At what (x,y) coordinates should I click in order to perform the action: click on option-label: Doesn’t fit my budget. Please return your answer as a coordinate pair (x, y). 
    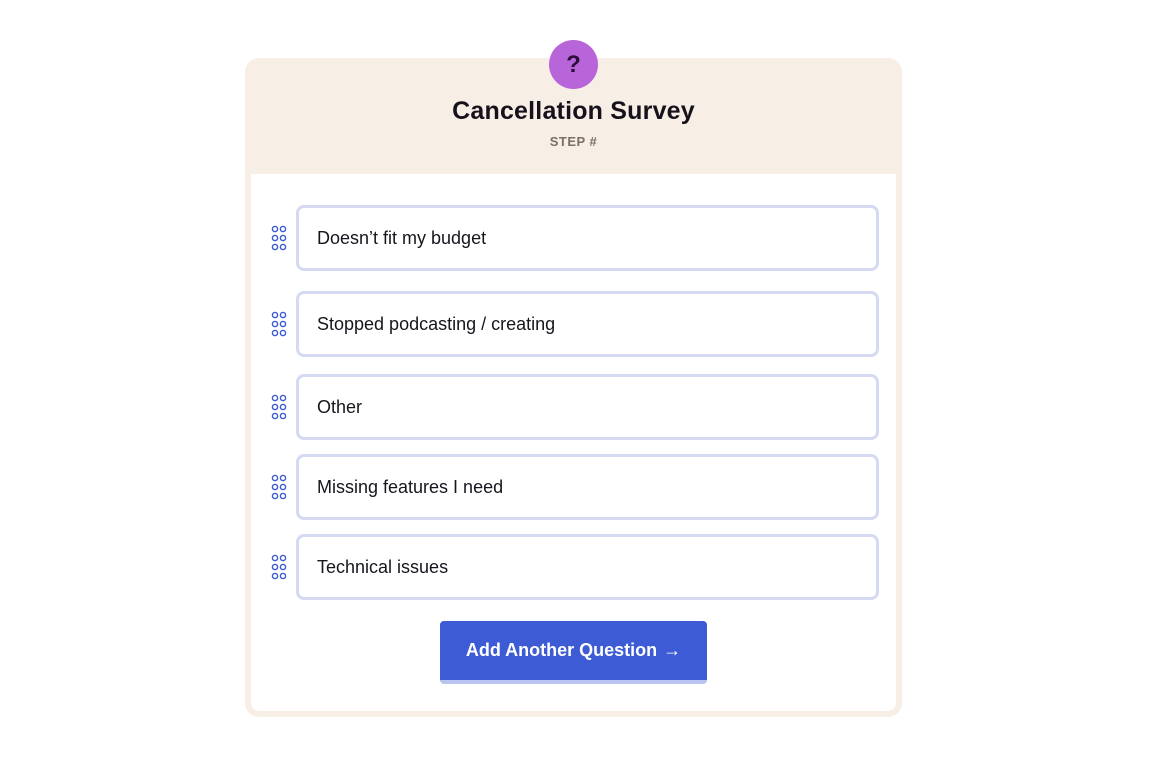
    Looking at the image, I should click on (402, 237).